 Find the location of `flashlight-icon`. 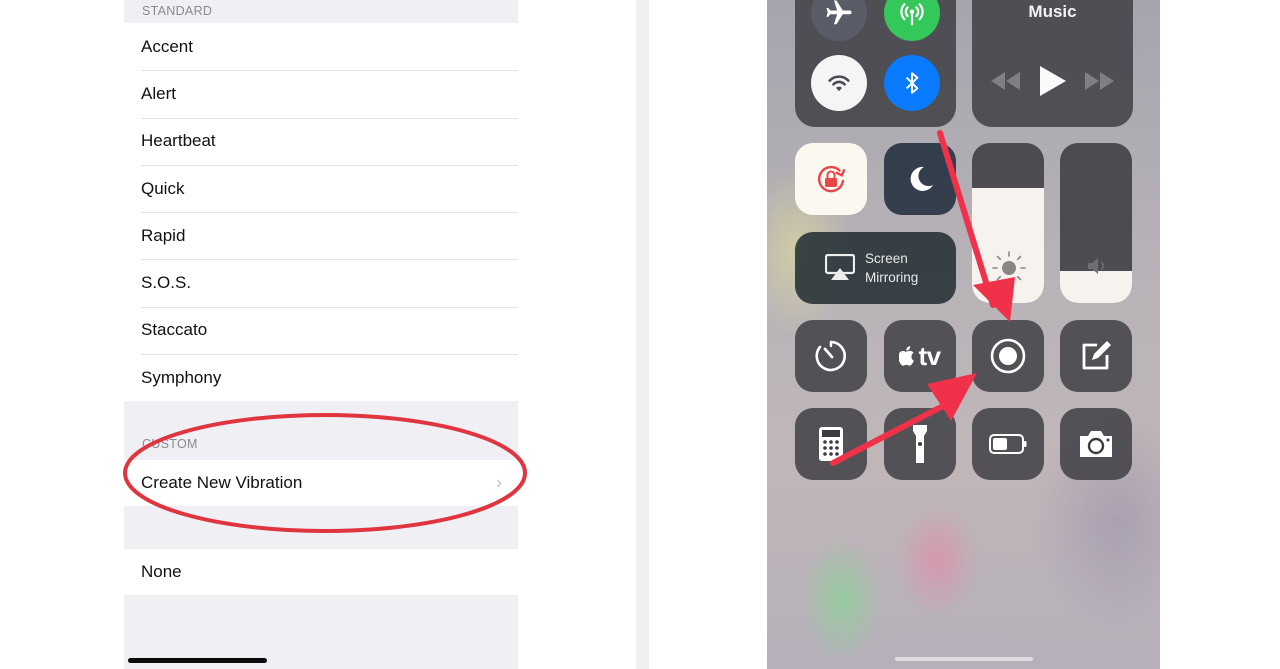

flashlight-icon is located at coordinates (920, 444).